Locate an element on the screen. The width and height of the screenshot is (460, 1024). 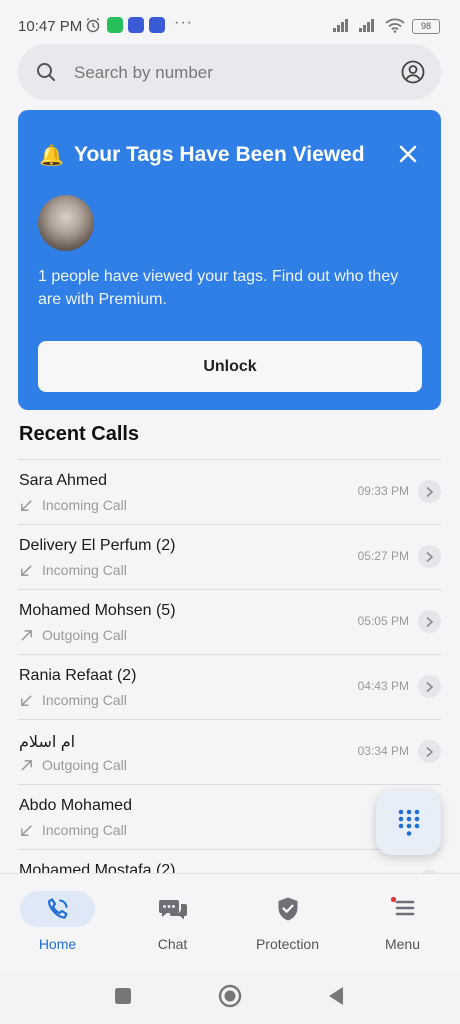
call-time: 09:33 PM is located at coordinates (383, 491).